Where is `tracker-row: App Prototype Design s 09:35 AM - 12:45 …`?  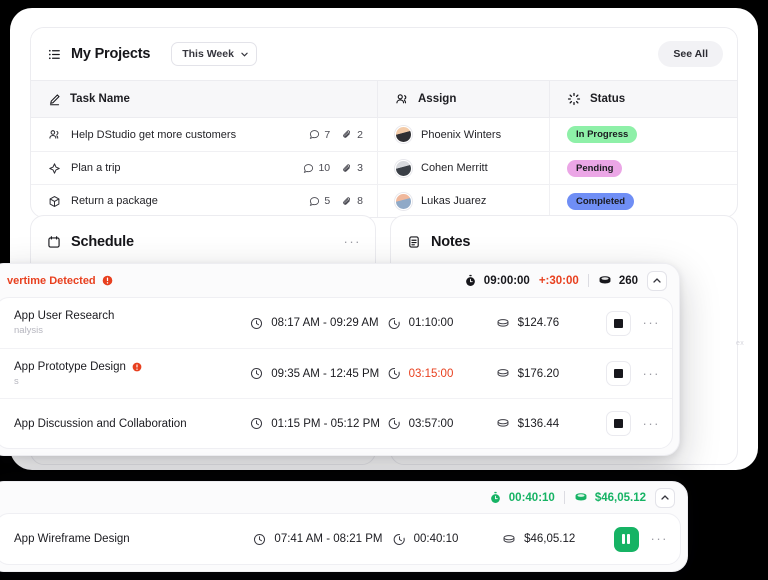
tracker-row: App Prototype Design s 09:35 AM - 12:45 … is located at coordinates (336, 373).